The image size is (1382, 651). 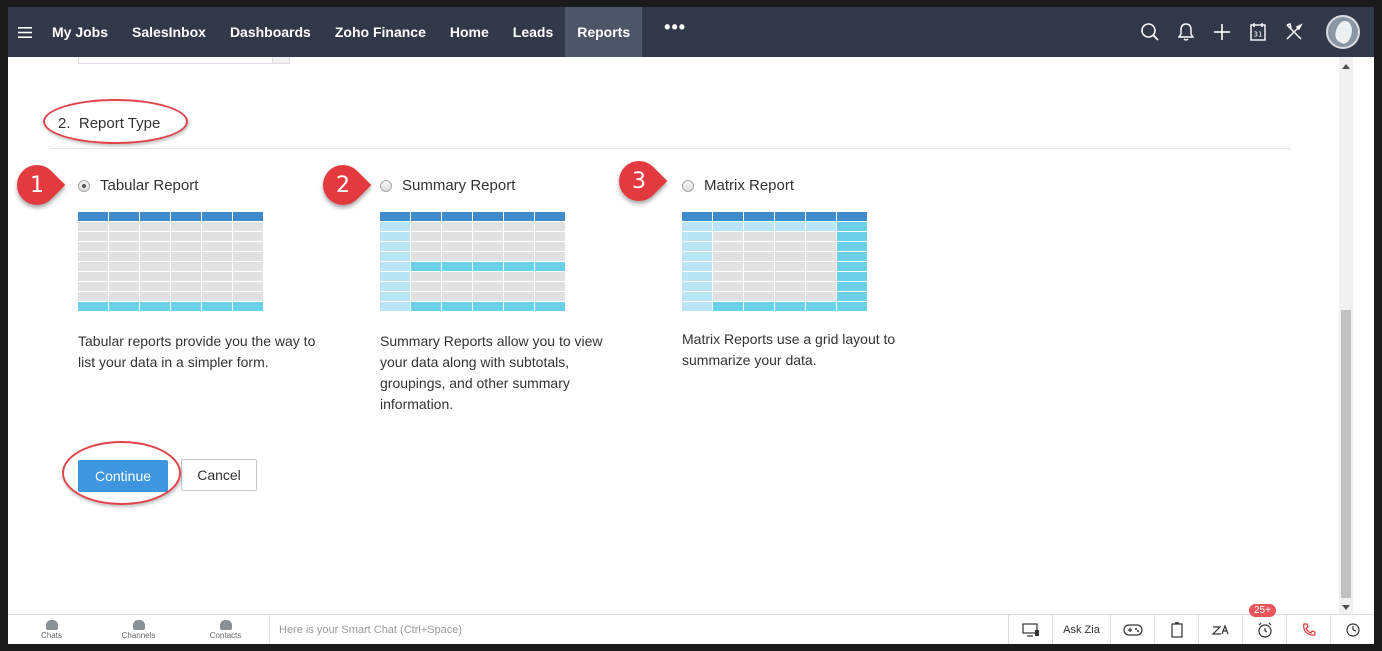 What do you see at coordinates (1176, 629) in the screenshot?
I see `notes-icon` at bounding box center [1176, 629].